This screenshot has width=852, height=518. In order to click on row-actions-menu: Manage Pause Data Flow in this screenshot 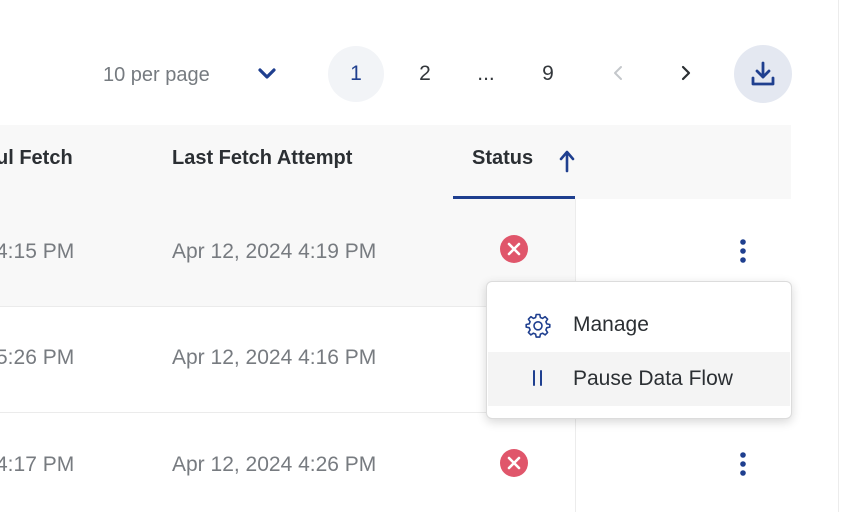, I will do `click(639, 350)`.